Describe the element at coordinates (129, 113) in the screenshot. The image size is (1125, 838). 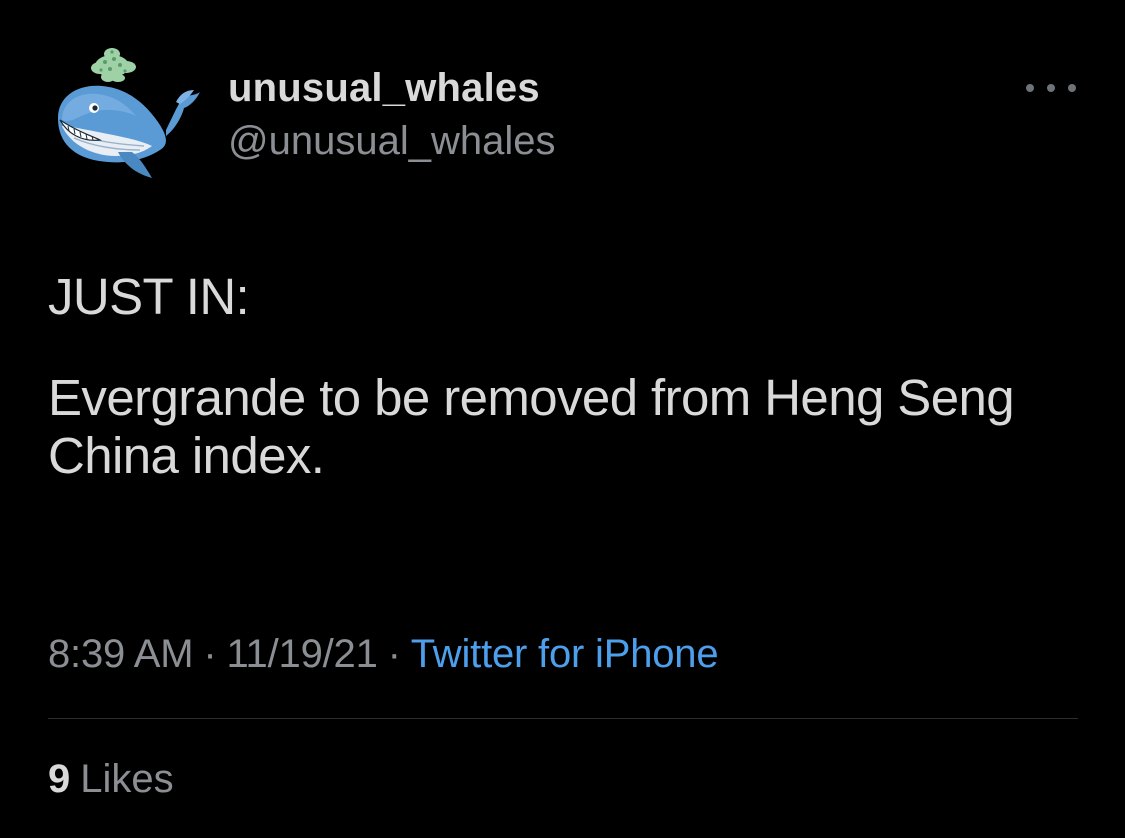
I see `whale-logo-icon` at that location.